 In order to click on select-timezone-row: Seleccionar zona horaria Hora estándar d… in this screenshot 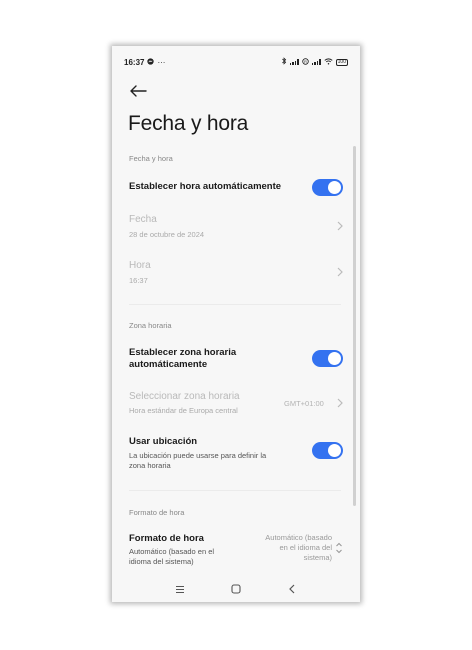, I will do `click(236, 403)`.